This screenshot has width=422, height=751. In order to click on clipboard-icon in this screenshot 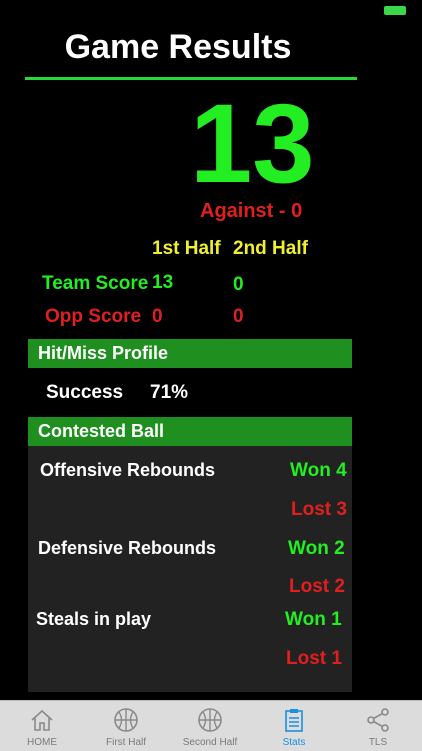, I will do `click(294, 720)`.